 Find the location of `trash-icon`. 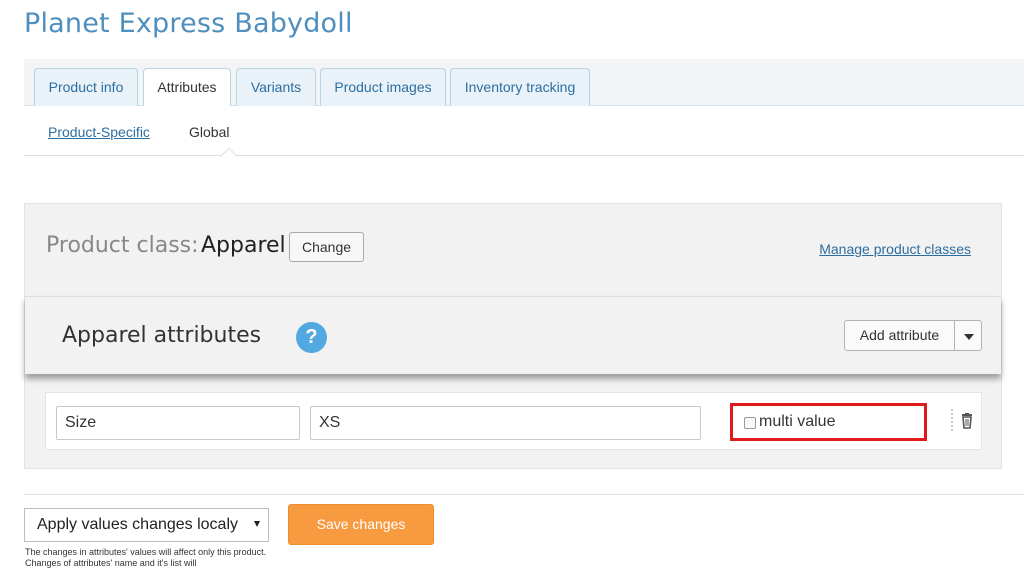

trash-icon is located at coordinates (967, 421).